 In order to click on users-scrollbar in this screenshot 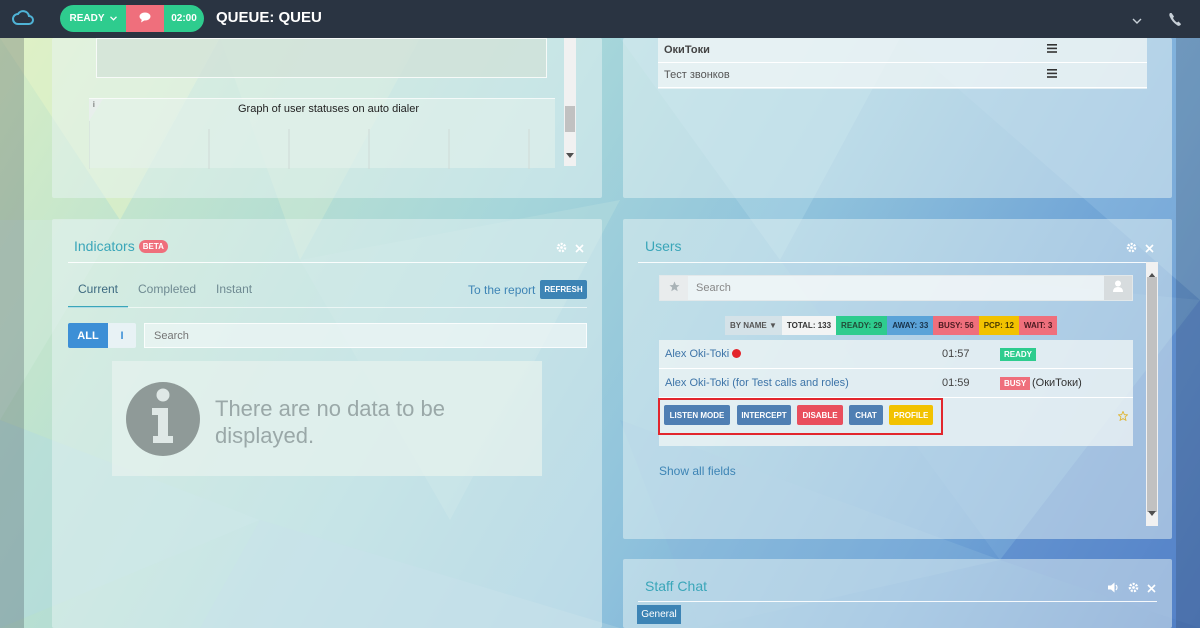, I will do `click(1152, 394)`.